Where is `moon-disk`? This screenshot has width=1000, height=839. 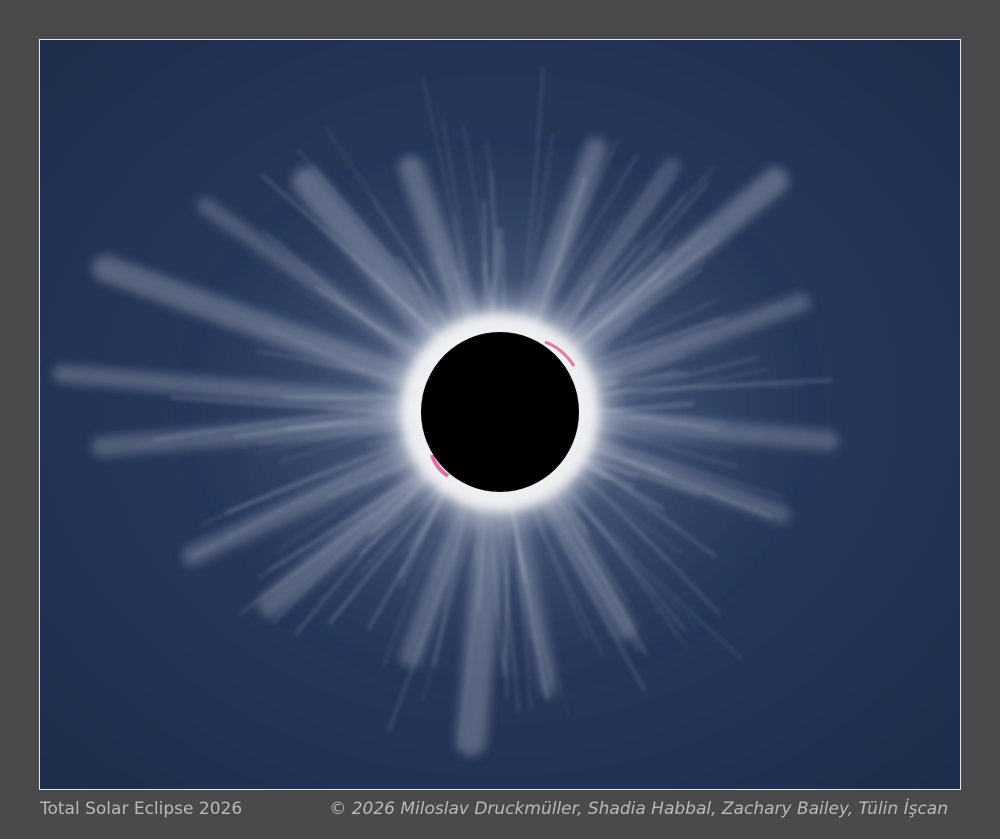
moon-disk is located at coordinates (500, 412).